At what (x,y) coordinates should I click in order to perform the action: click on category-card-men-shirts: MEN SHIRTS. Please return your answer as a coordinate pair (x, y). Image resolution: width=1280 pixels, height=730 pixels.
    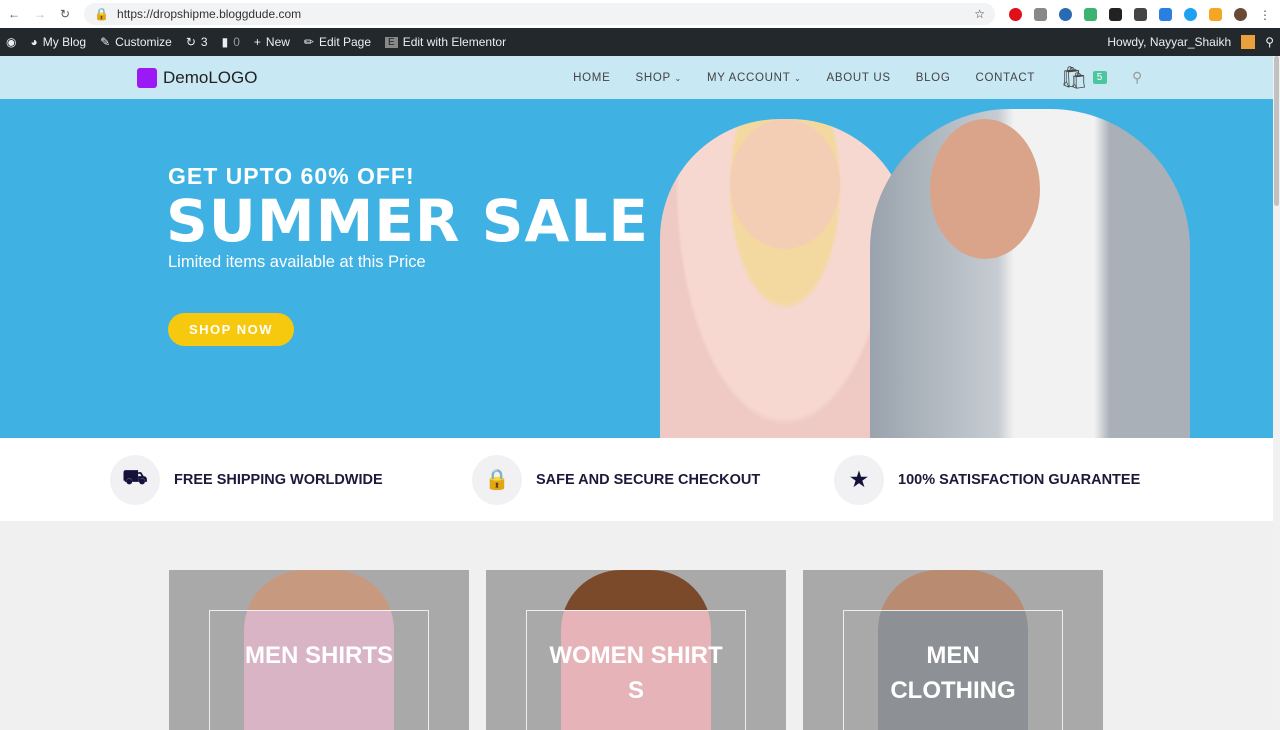
    Looking at the image, I should click on (319, 650).